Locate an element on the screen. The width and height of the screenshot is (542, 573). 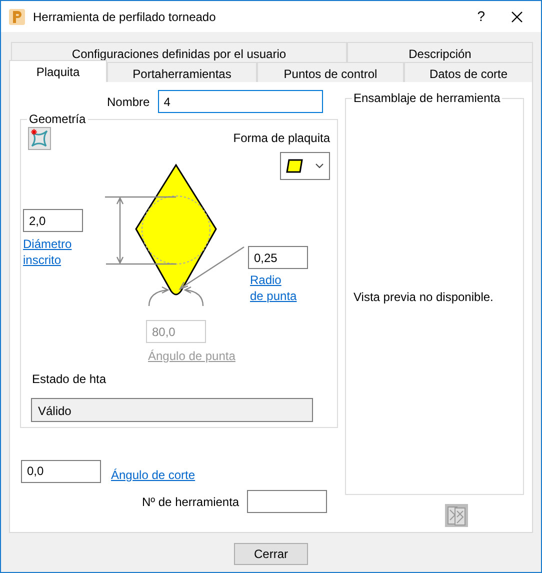
group-title: Ensamblaje de herramienta is located at coordinates (427, 98).